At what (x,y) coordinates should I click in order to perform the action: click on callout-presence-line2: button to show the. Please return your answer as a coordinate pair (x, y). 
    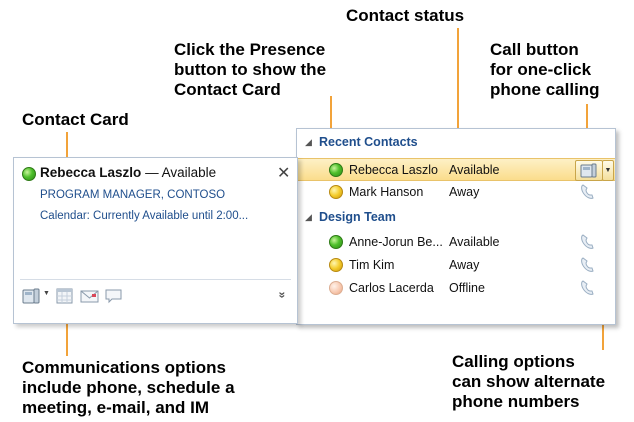
    Looking at the image, I should click on (250, 69).